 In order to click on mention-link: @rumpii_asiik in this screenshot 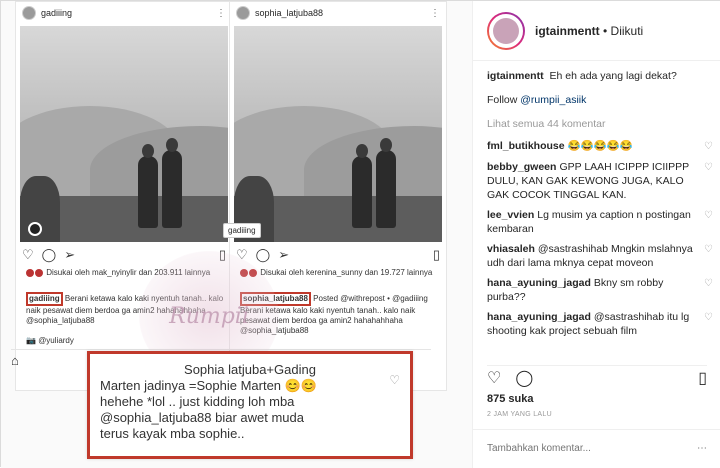, I will do `click(553, 100)`.